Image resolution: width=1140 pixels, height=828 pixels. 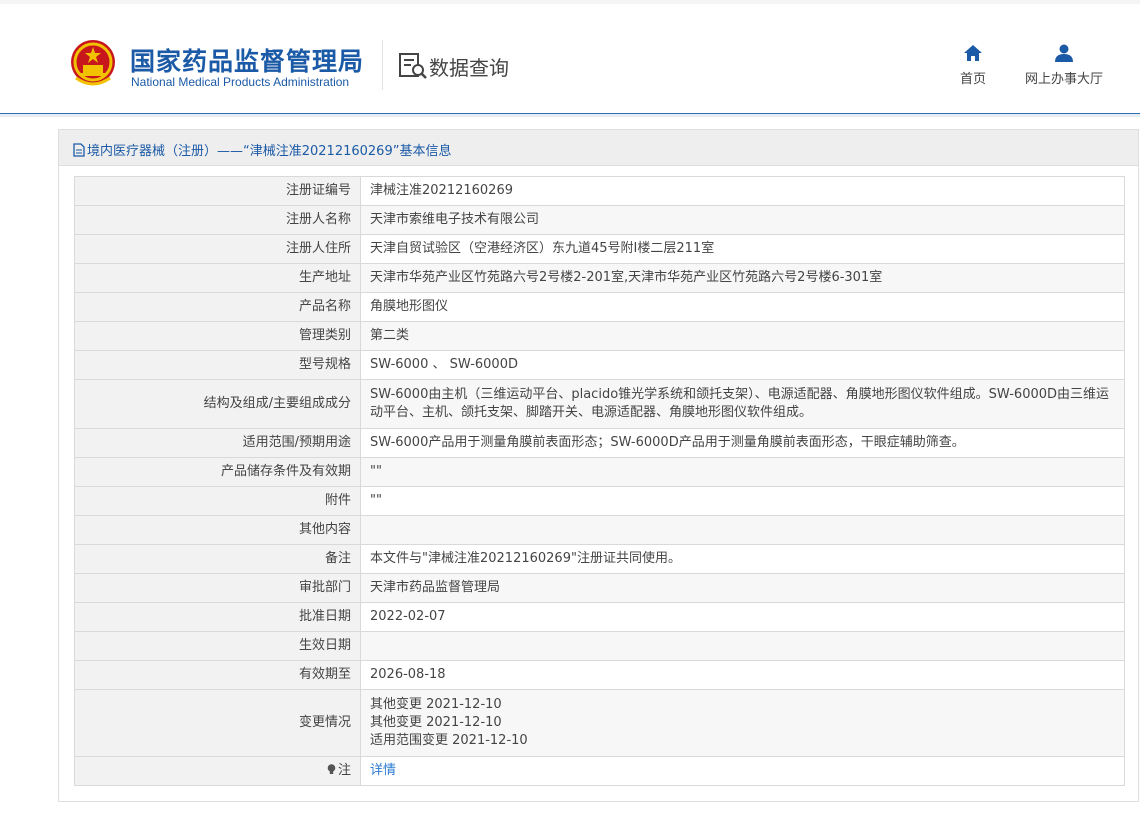 What do you see at coordinates (217, 472) in the screenshot?
I see `field-label: 产品储存条件及有效期` at bounding box center [217, 472].